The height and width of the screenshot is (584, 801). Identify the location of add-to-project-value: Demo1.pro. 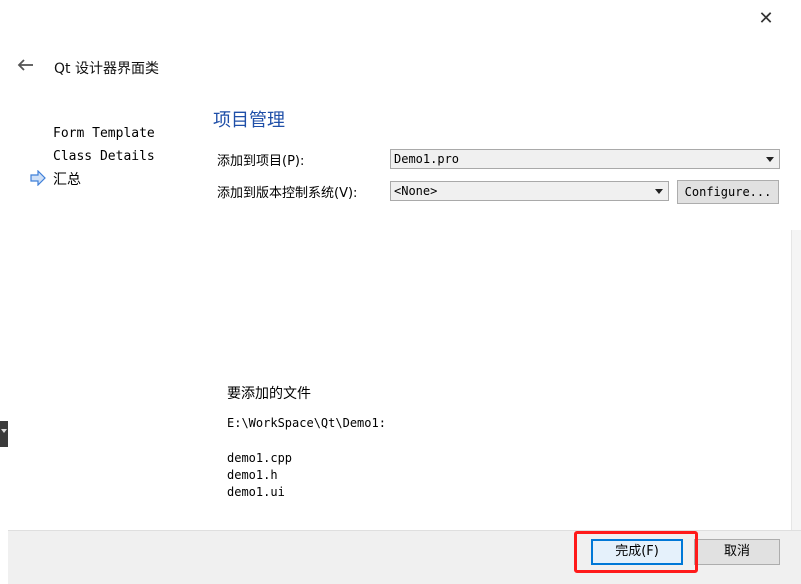
(427, 159).